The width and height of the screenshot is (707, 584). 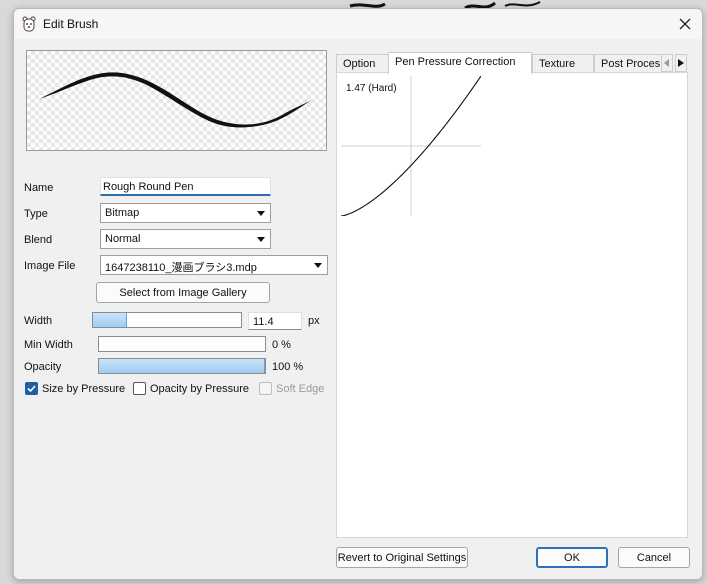 I want to click on width-unit: px, so click(x=314, y=321).